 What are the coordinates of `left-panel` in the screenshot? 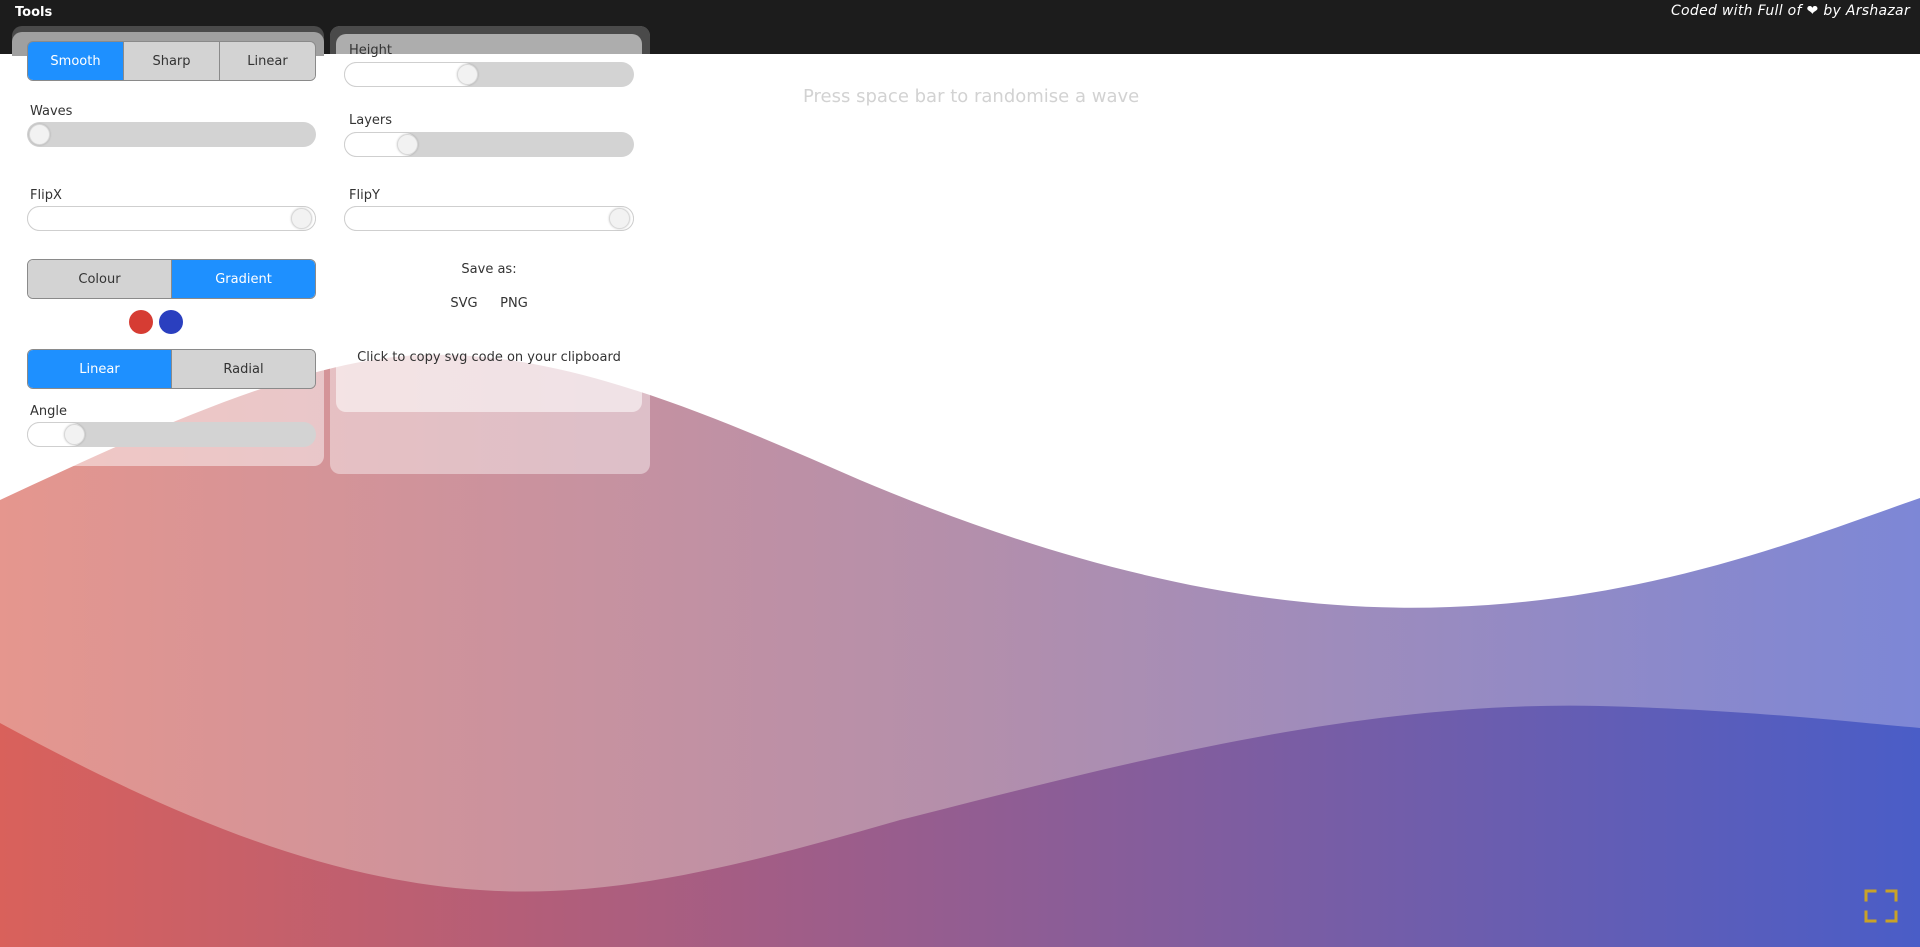 It's located at (168, 249).